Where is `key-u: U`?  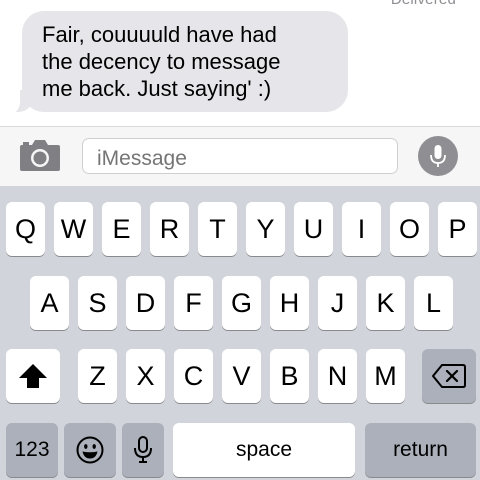
key-u: U is located at coordinates (313, 229).